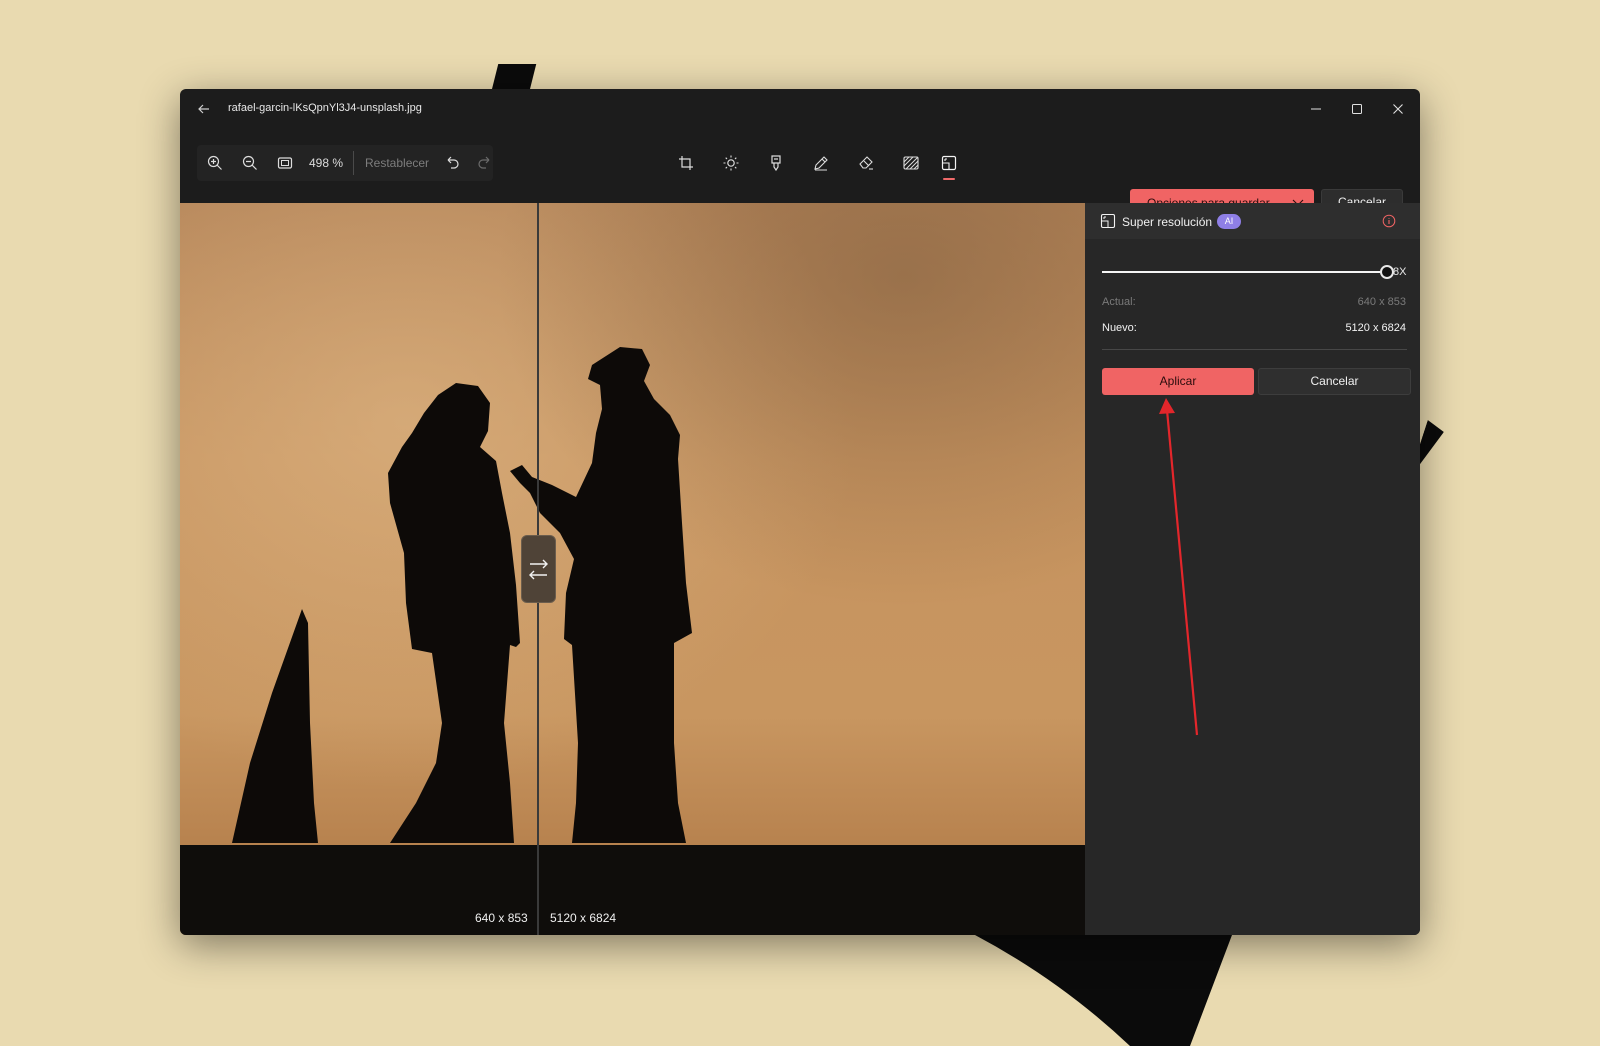 The image size is (1600, 1046). I want to click on zoom-out-icon, so click(250, 163).